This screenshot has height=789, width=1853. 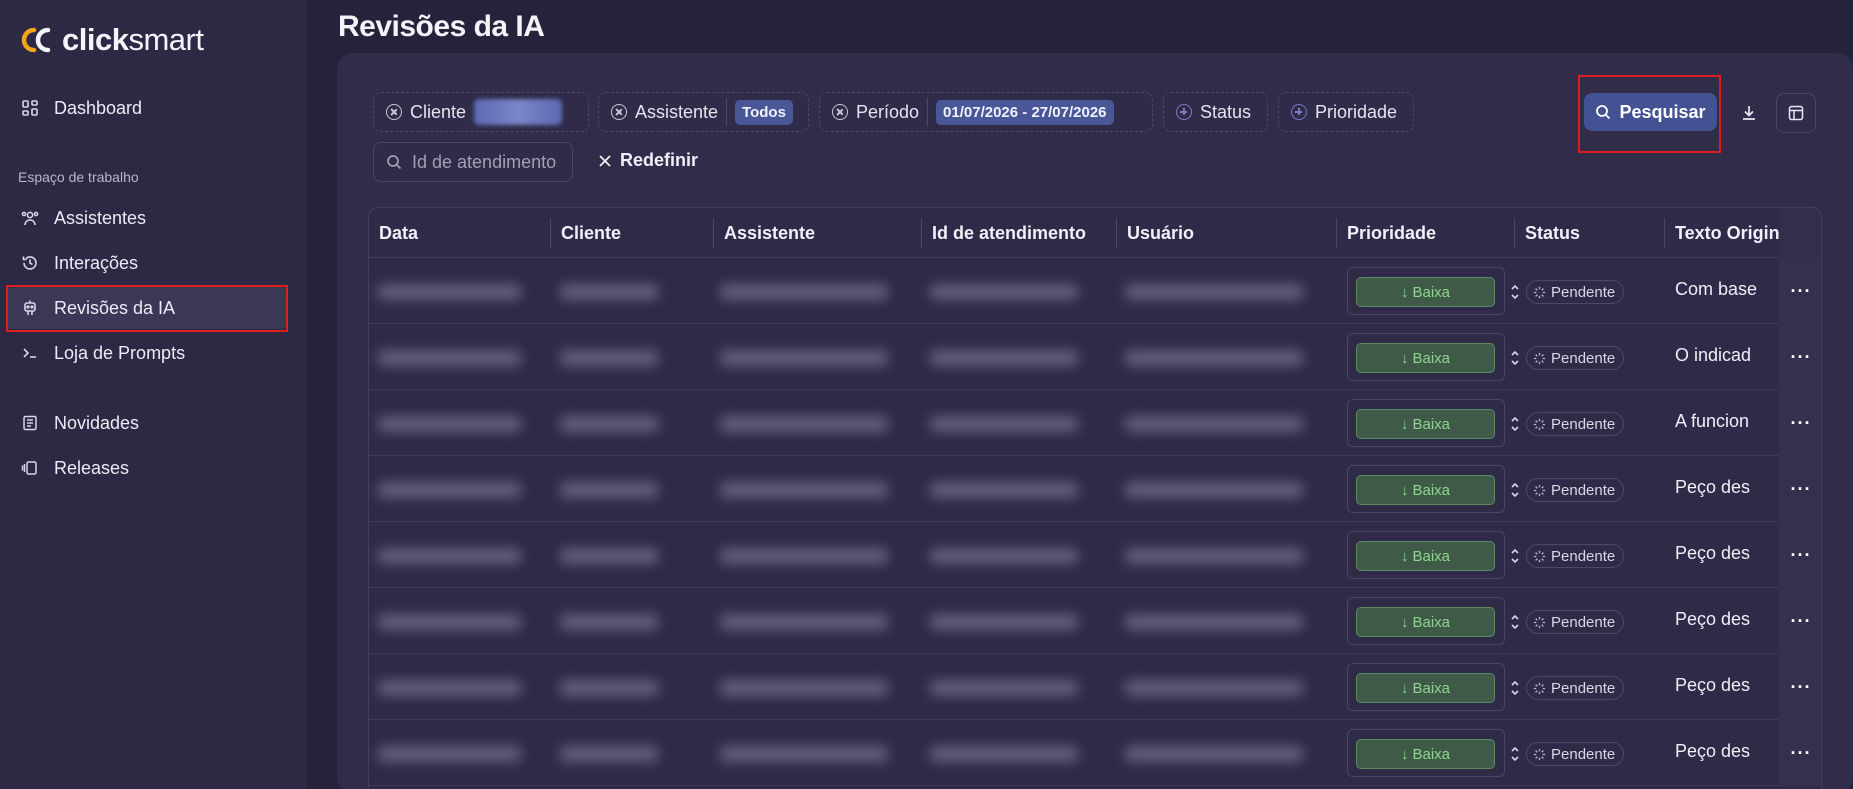 What do you see at coordinates (147, 353) in the screenshot?
I see `sidebar-item-loja-prompts: Loja de Prompts` at bounding box center [147, 353].